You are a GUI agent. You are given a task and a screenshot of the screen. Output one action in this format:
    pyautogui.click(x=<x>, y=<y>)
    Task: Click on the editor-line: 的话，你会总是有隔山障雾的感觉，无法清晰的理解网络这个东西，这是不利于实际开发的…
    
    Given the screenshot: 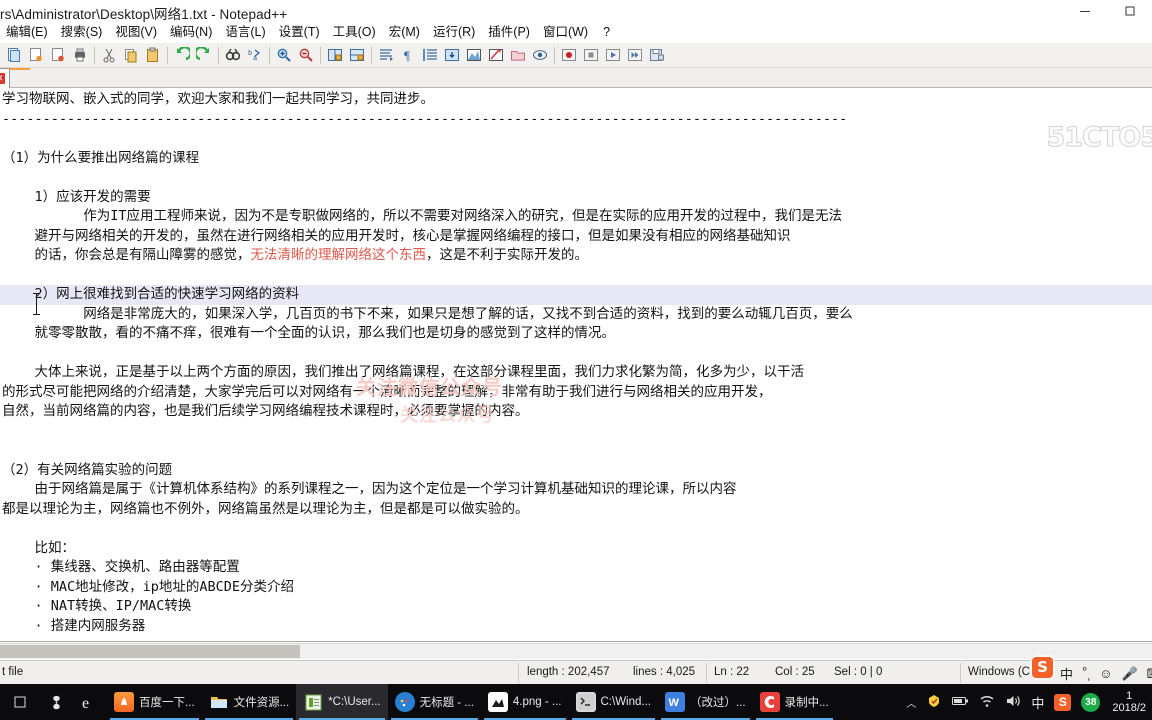 What is the action you would take?
    pyautogui.click(x=295, y=255)
    